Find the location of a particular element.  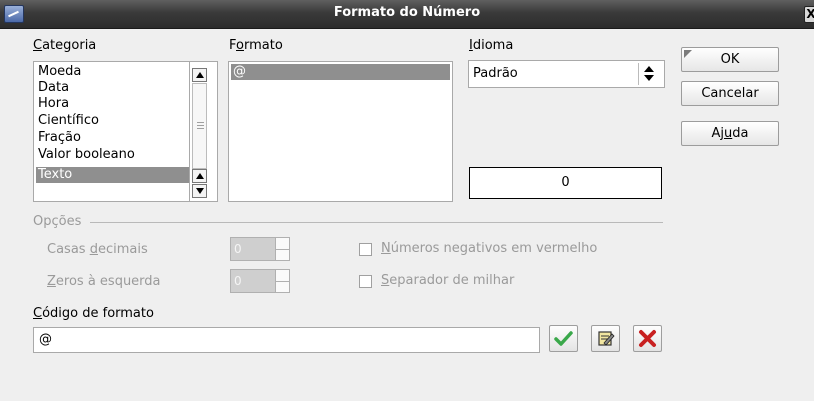

title-bar: Formato do Número is located at coordinates (407, 14).